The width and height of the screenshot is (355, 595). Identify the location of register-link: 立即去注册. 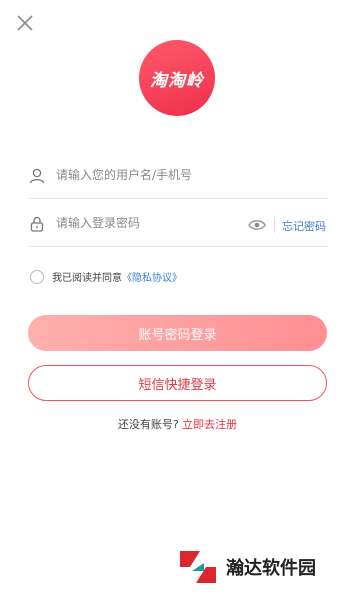
(209, 424).